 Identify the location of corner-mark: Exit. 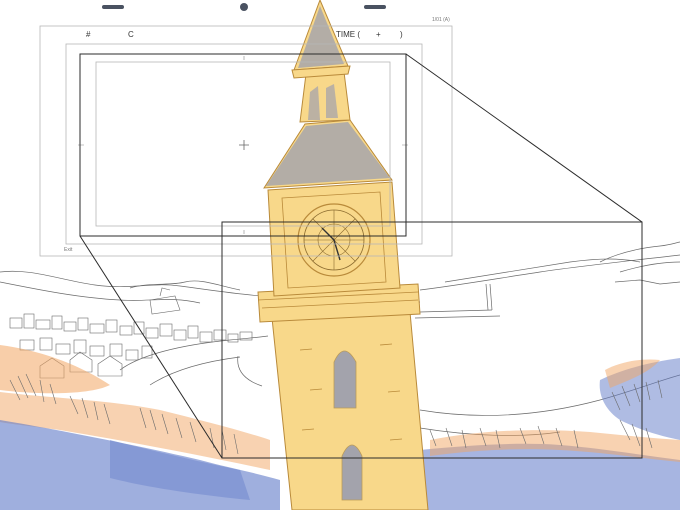
(68, 250).